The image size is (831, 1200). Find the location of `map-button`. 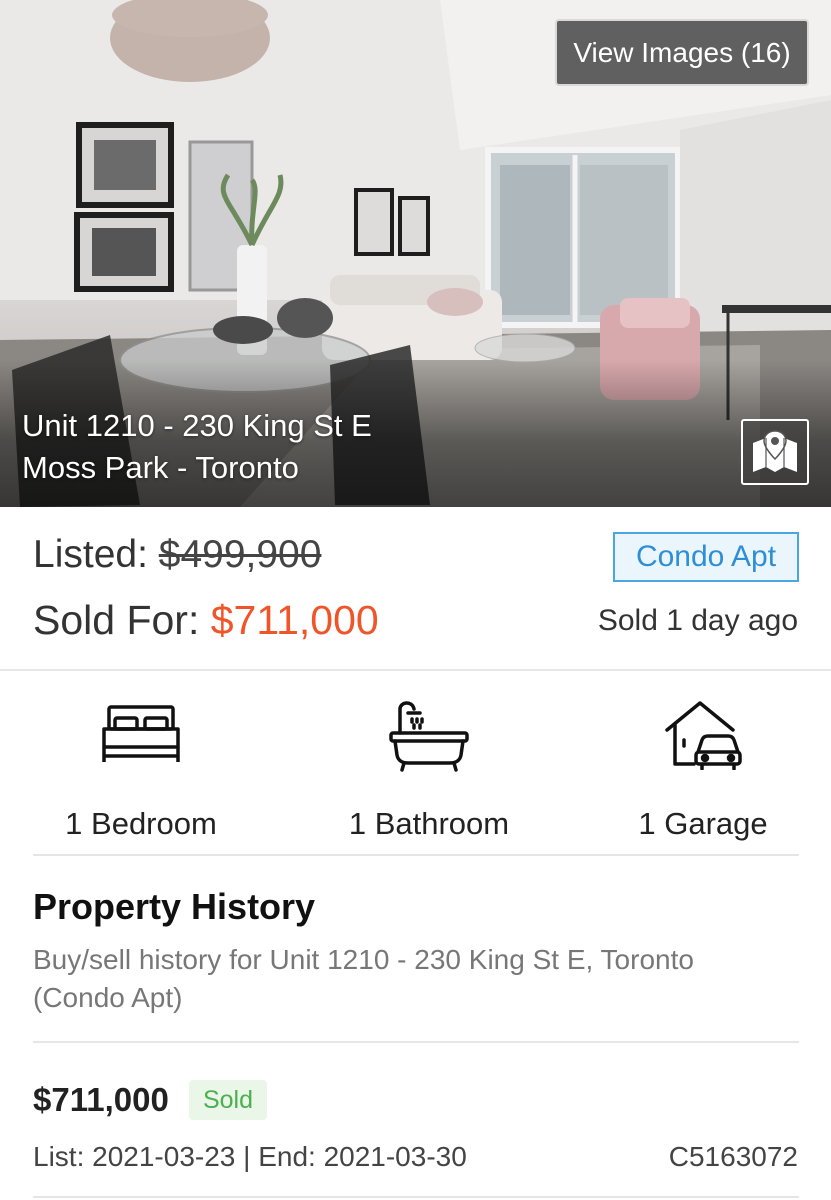

map-button is located at coordinates (775, 452).